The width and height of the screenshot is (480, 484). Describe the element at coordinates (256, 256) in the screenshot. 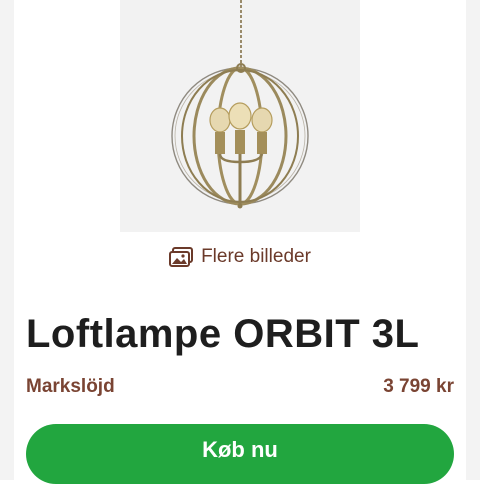

I see `more-images-label: Flere billeder` at that location.